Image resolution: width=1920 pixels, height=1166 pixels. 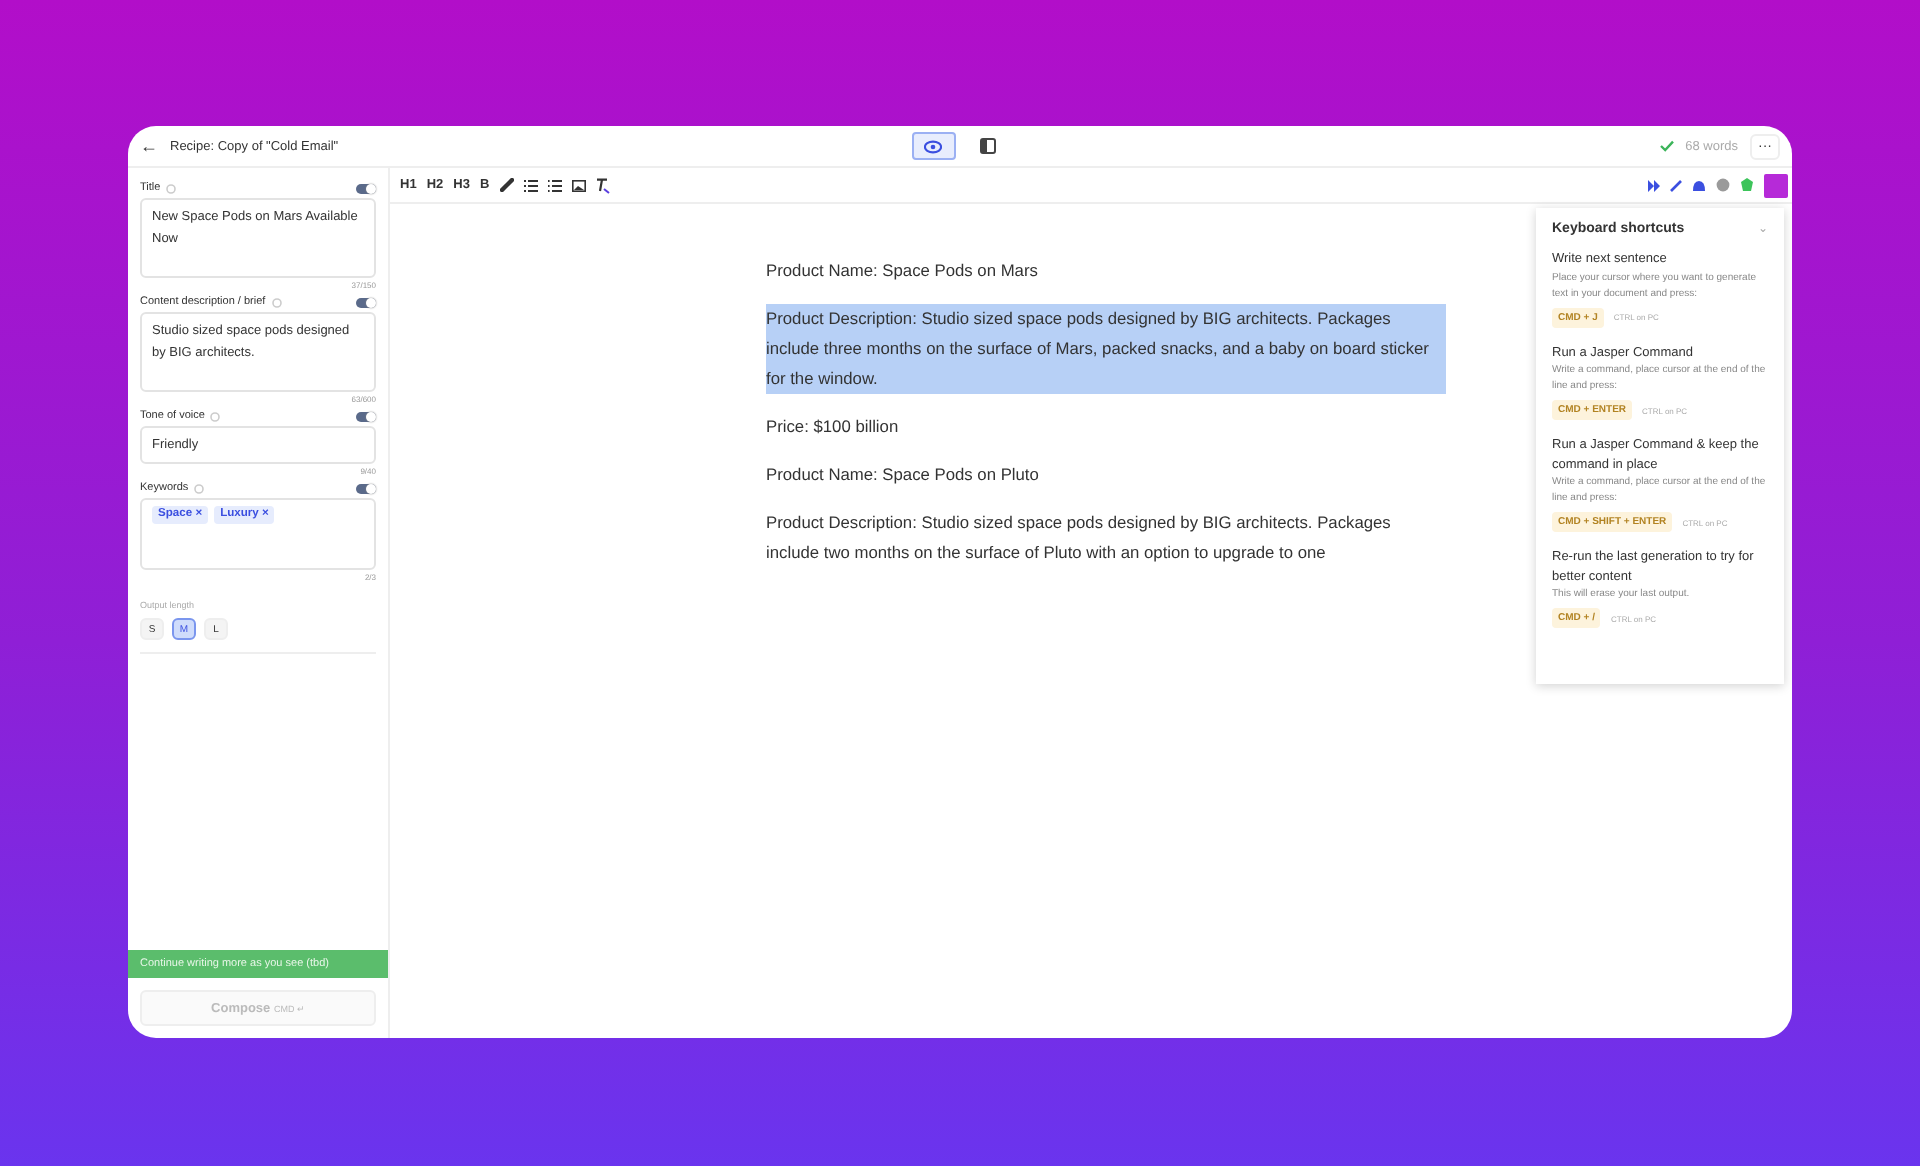 What do you see at coordinates (903, 475) in the screenshot?
I see `document-paragraph: Product Name: Space Pods on Pluto` at bounding box center [903, 475].